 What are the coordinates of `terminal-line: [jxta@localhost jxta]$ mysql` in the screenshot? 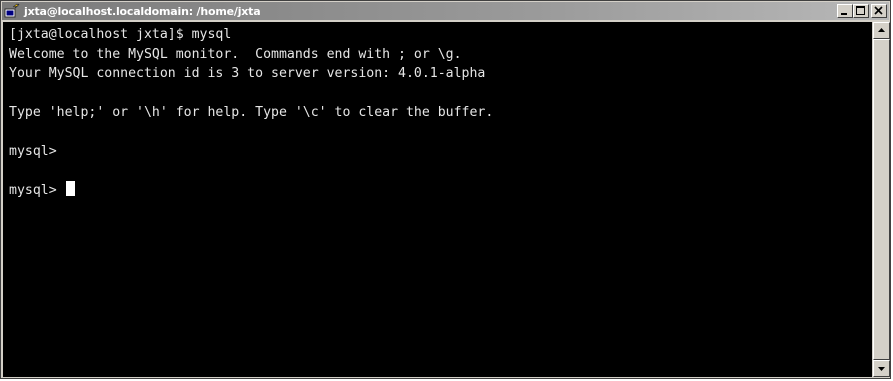 It's located at (120, 34).